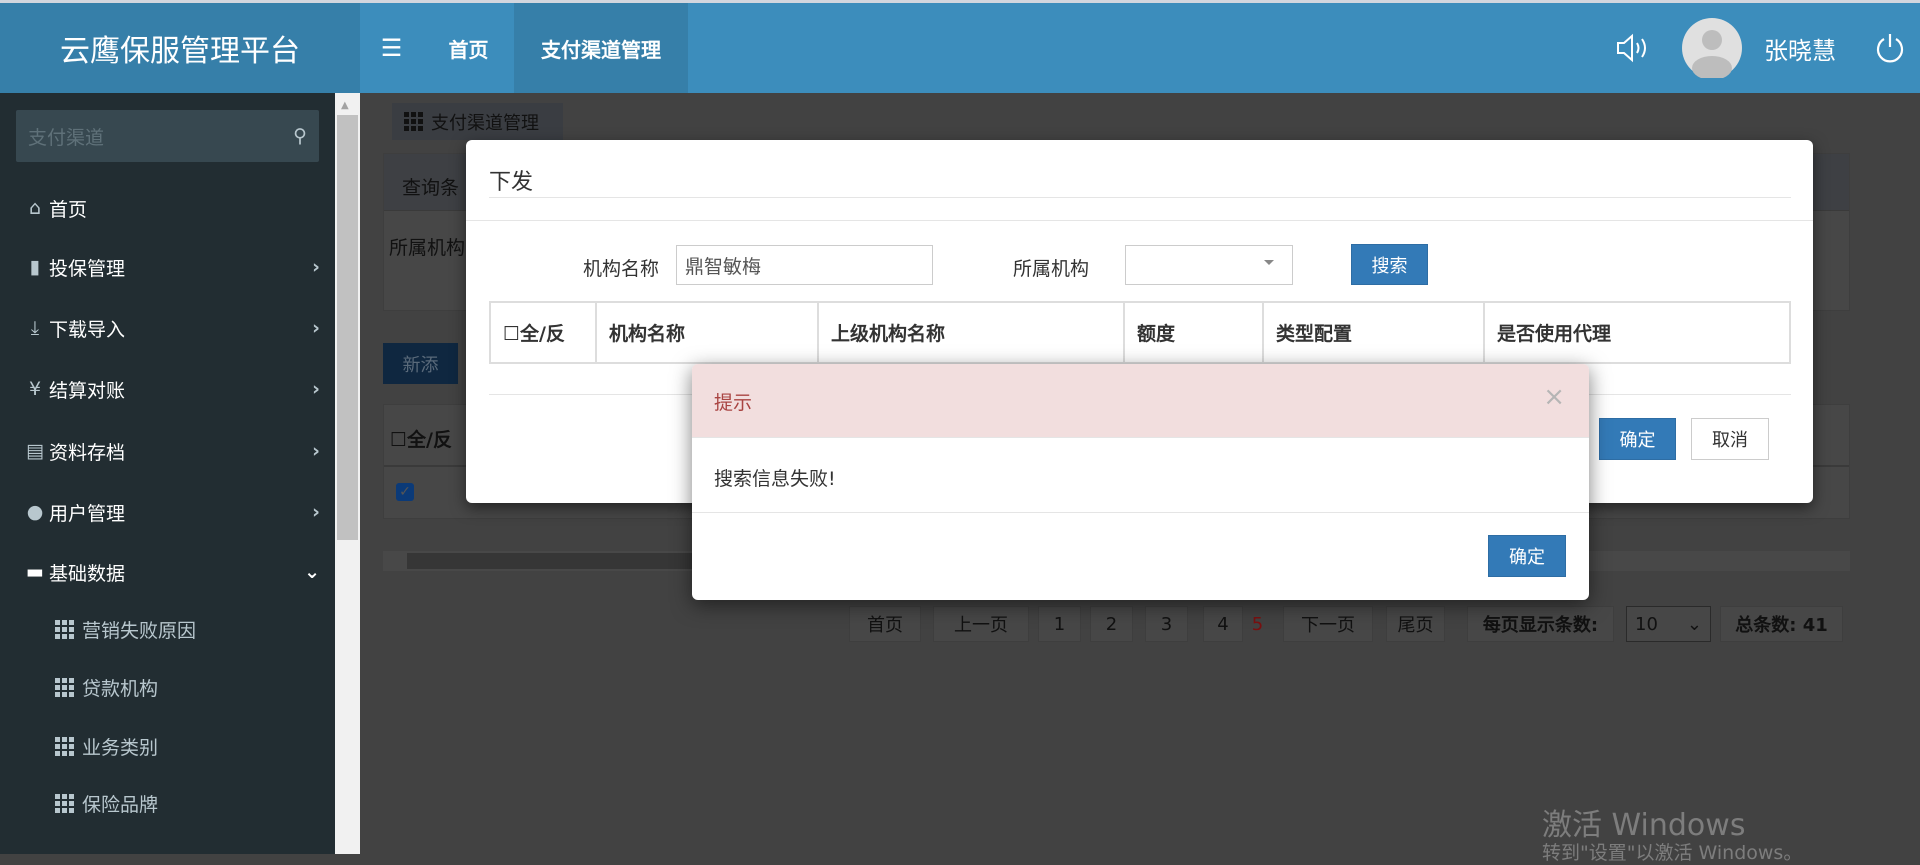  I want to click on total-count: 总条数: 41, so click(1781, 624).